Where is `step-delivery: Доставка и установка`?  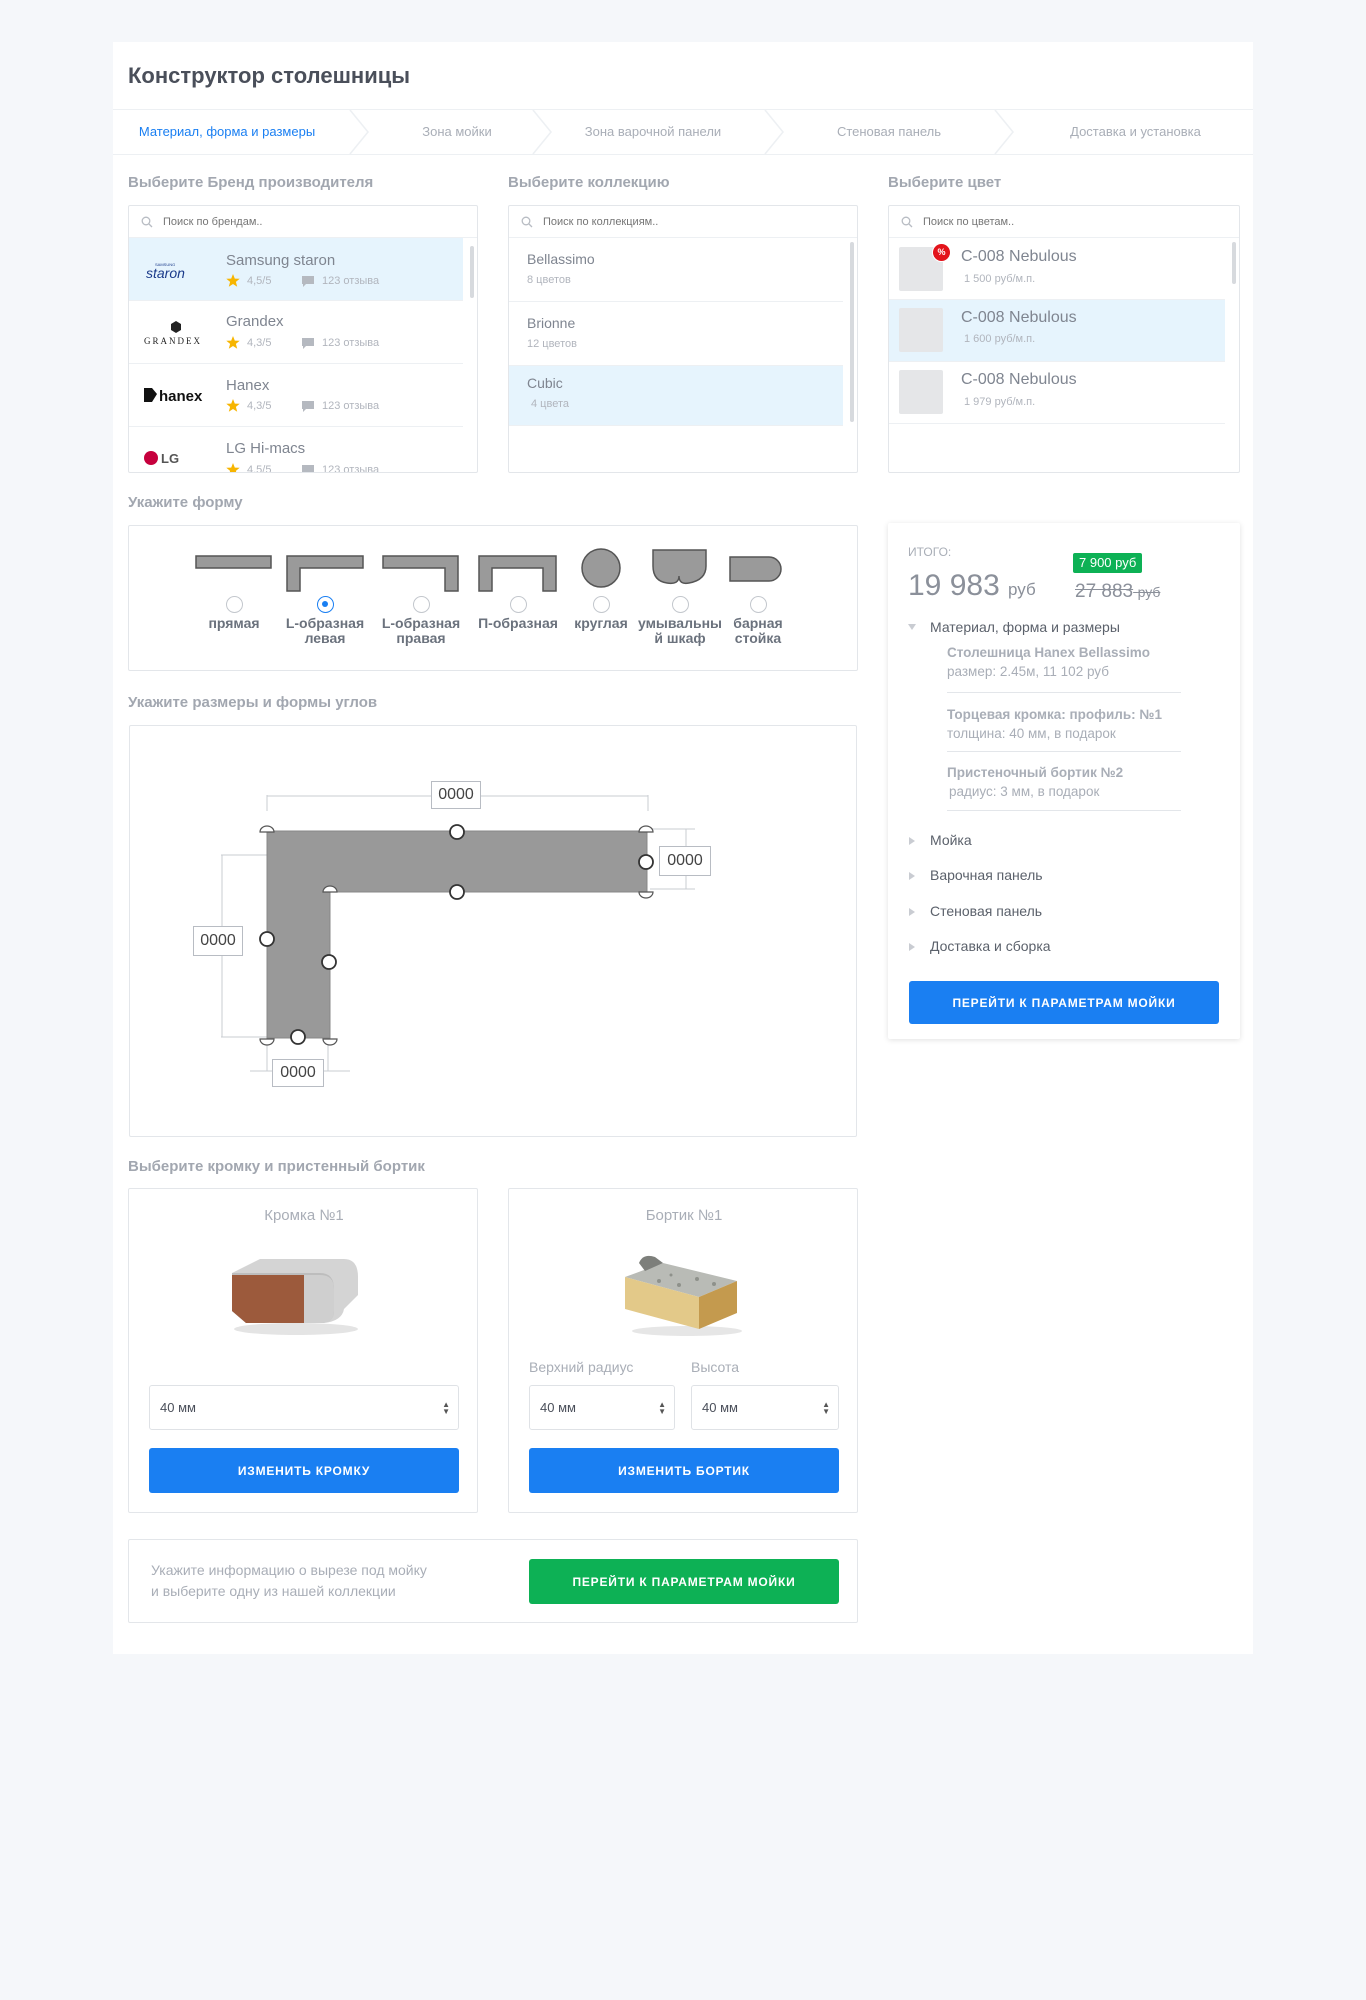
step-delivery: Доставка и установка is located at coordinates (1135, 132).